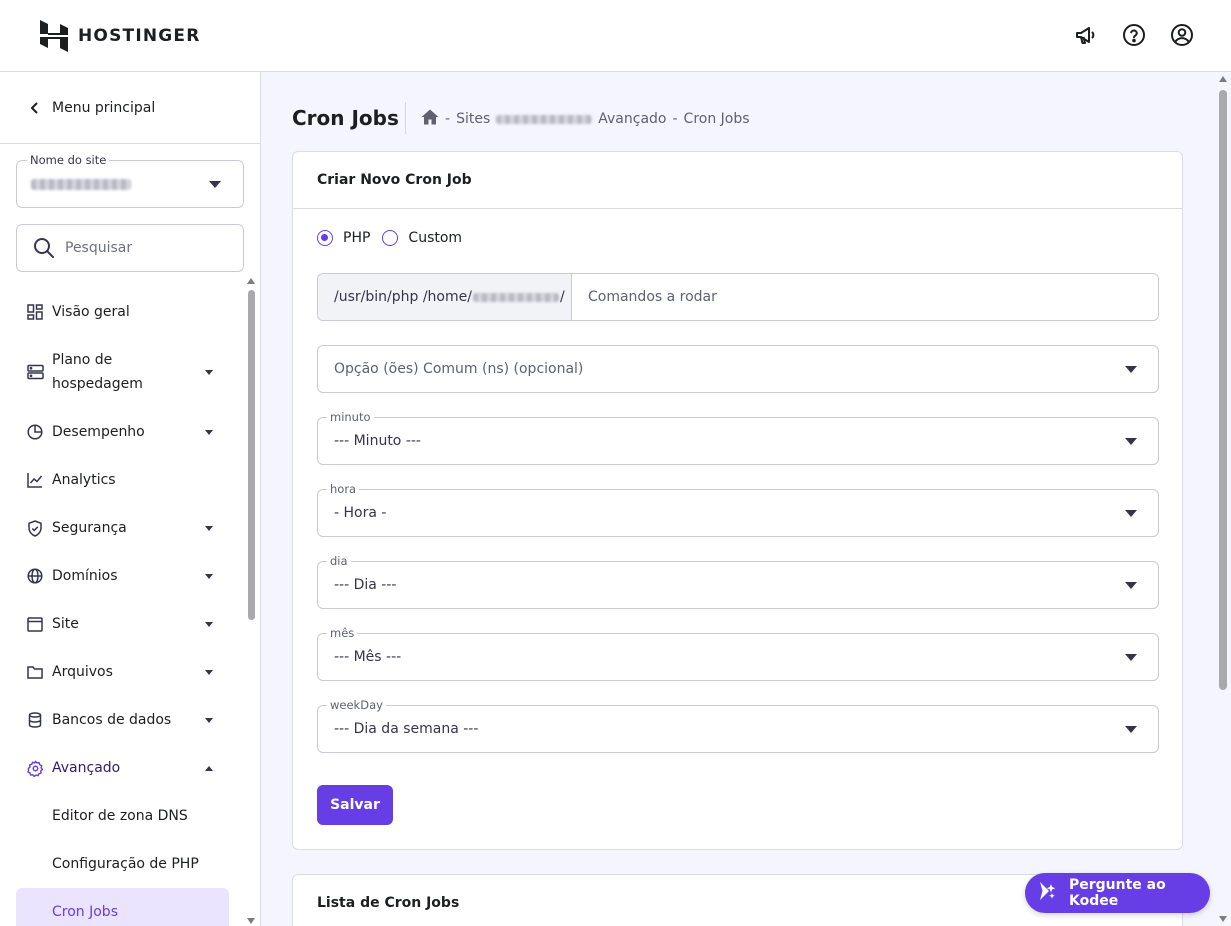 This screenshot has width=1231, height=926. What do you see at coordinates (1086, 35) in the screenshot?
I see `megaphone-icon` at bounding box center [1086, 35].